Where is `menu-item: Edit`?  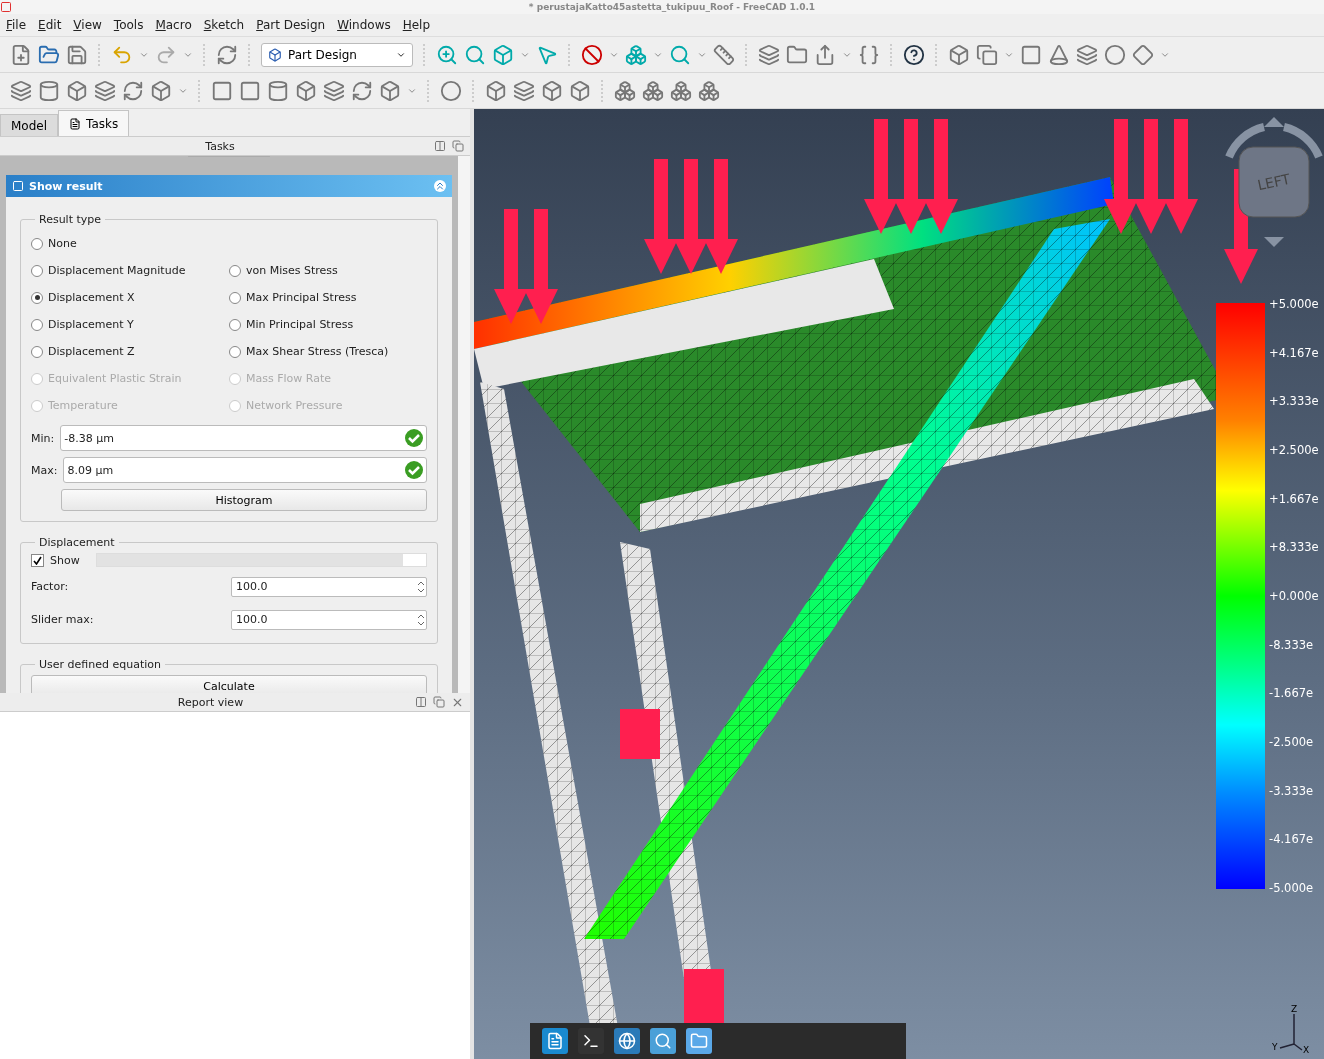
menu-item: Edit is located at coordinates (50, 25).